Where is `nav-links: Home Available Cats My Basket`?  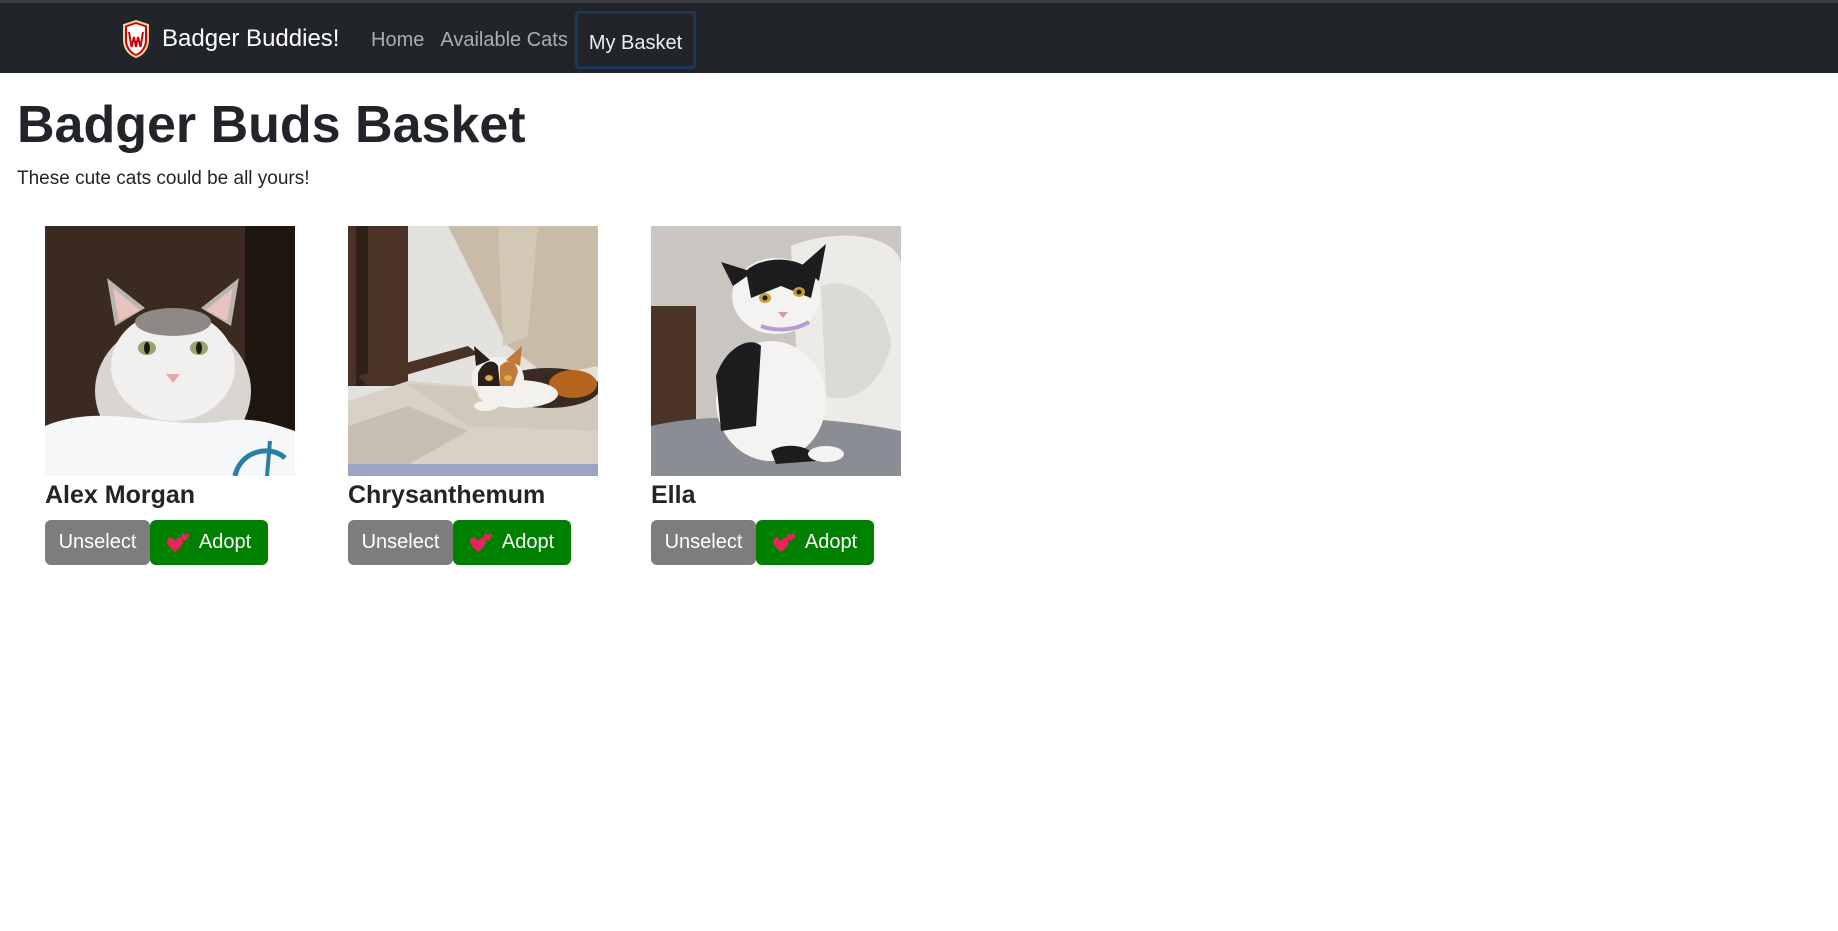
nav-links: Home Available Cats My Basket is located at coordinates (534, 40).